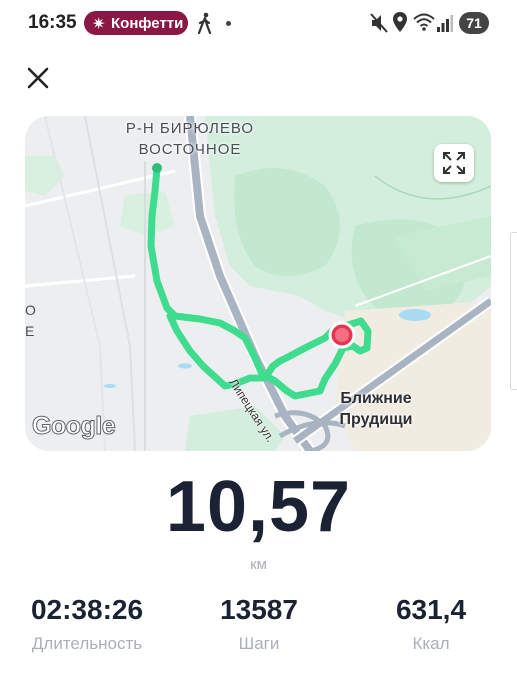 This screenshot has height=680, width=517. I want to click on close-button, so click(38, 78).